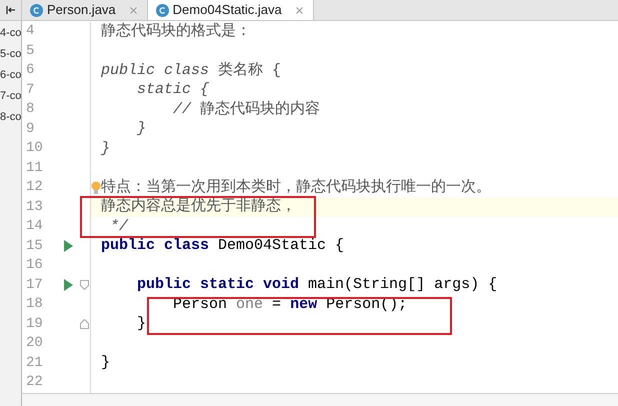  I want to click on code-line: public class Demo04Static {, so click(222, 246).